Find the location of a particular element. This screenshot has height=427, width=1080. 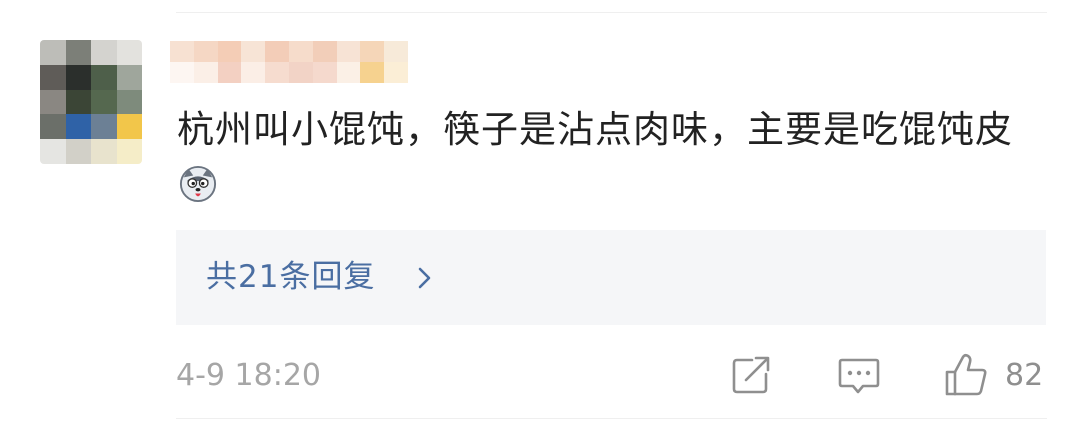

avatar is located at coordinates (91, 102).